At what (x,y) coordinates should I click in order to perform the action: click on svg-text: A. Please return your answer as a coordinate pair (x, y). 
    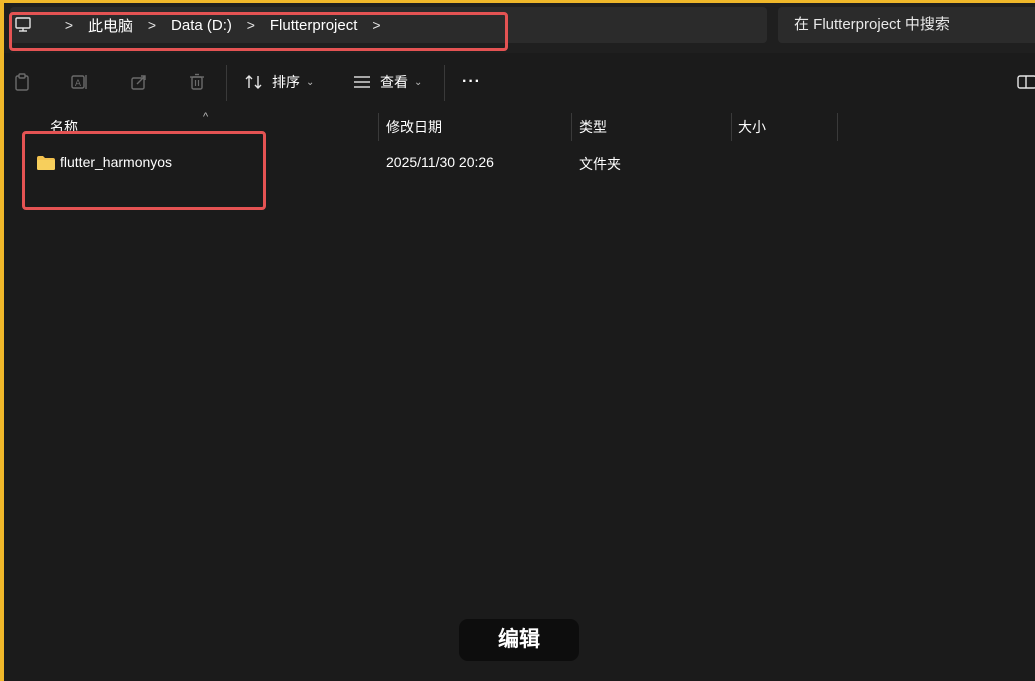
    Looking at the image, I should click on (78, 84).